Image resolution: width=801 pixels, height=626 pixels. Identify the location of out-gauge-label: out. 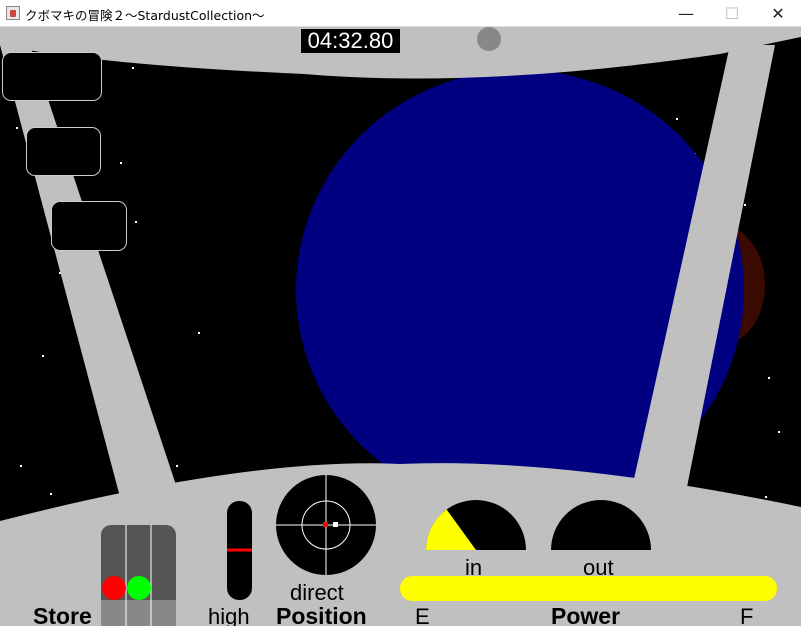
(598, 567).